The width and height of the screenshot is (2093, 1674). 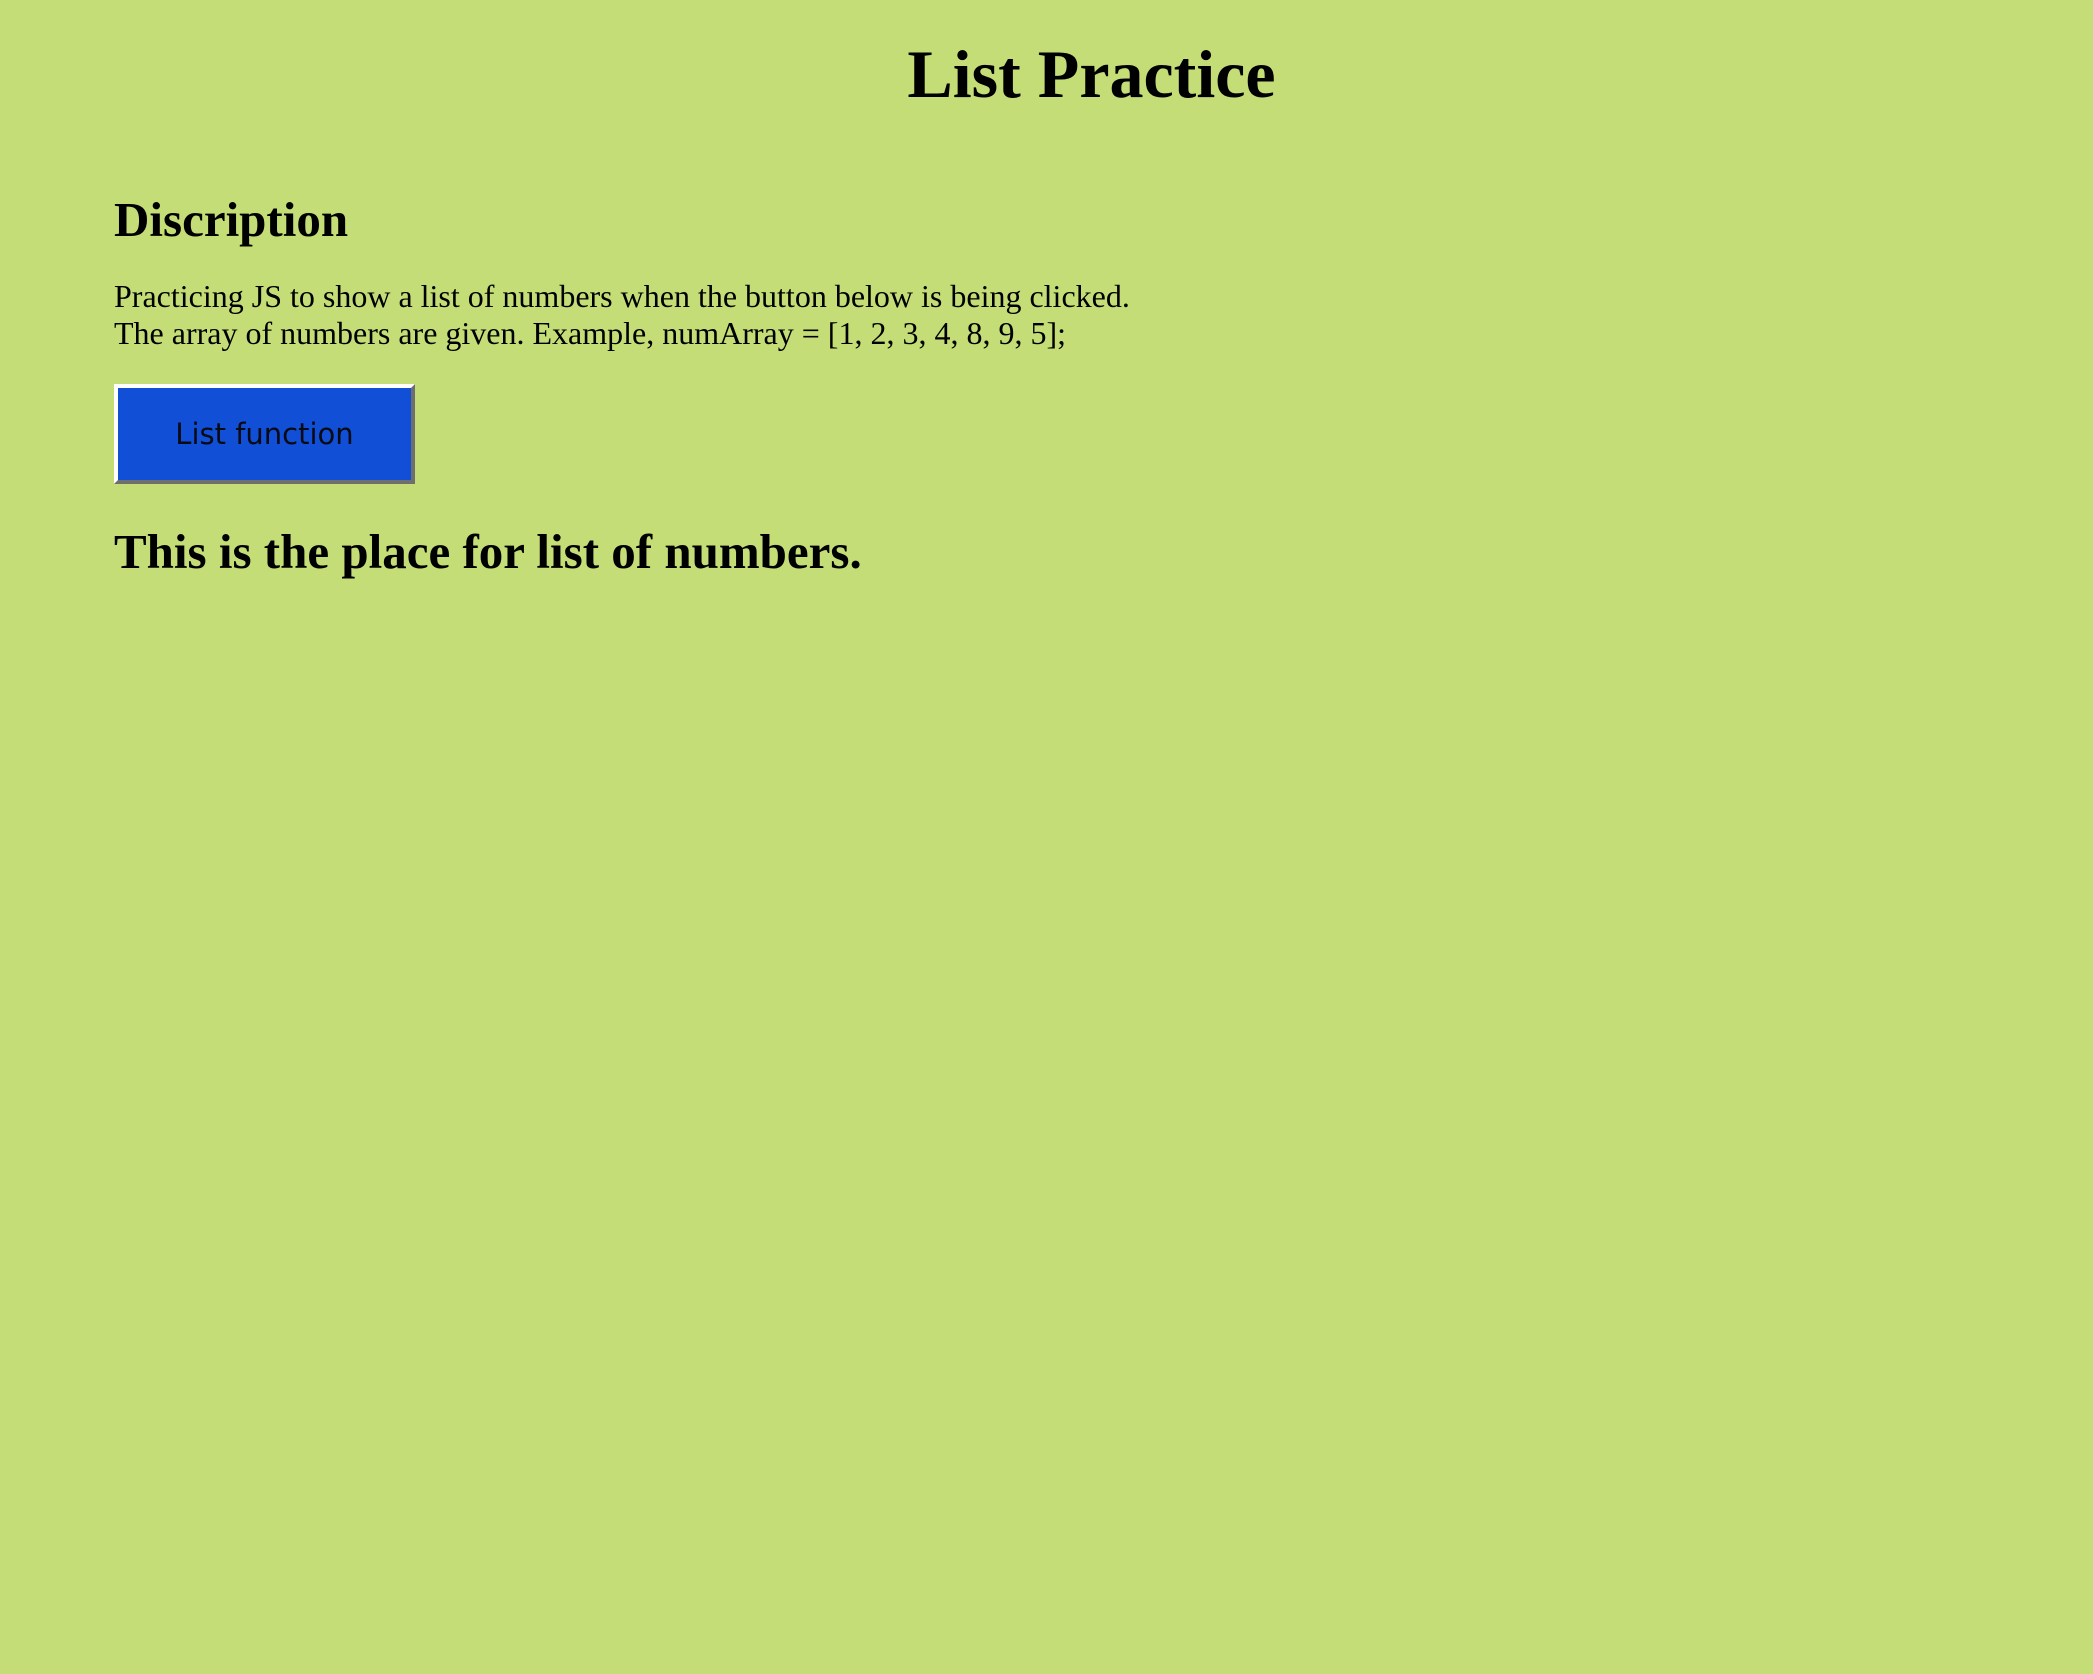 What do you see at coordinates (1091, 74) in the screenshot?
I see `page-title: List Practice` at bounding box center [1091, 74].